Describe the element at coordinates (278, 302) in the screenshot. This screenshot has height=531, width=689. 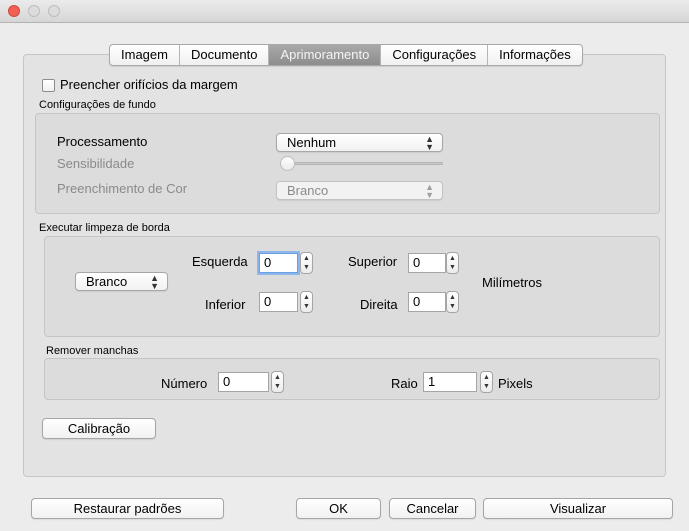
I see `bottom-margin-field: 0` at that location.